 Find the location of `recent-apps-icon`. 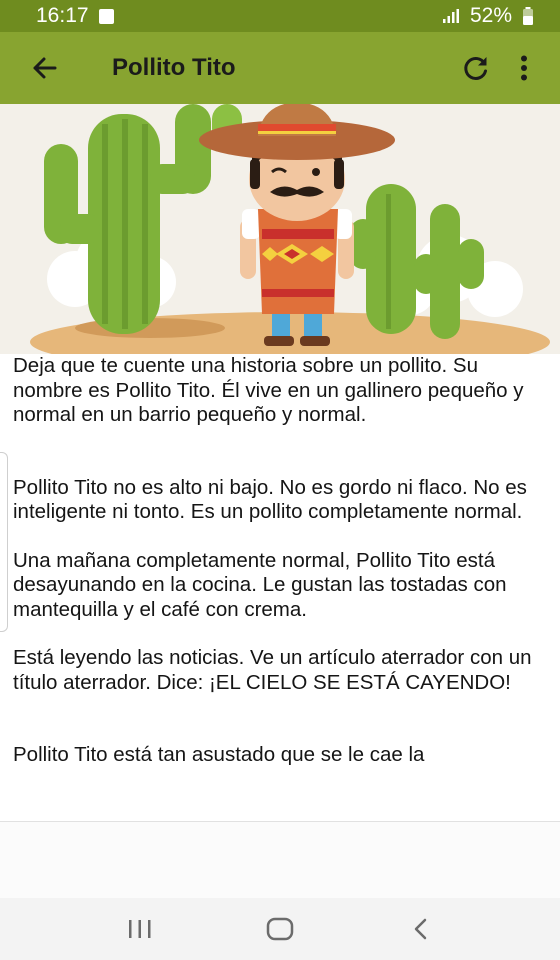

recent-apps-icon is located at coordinates (140, 929).